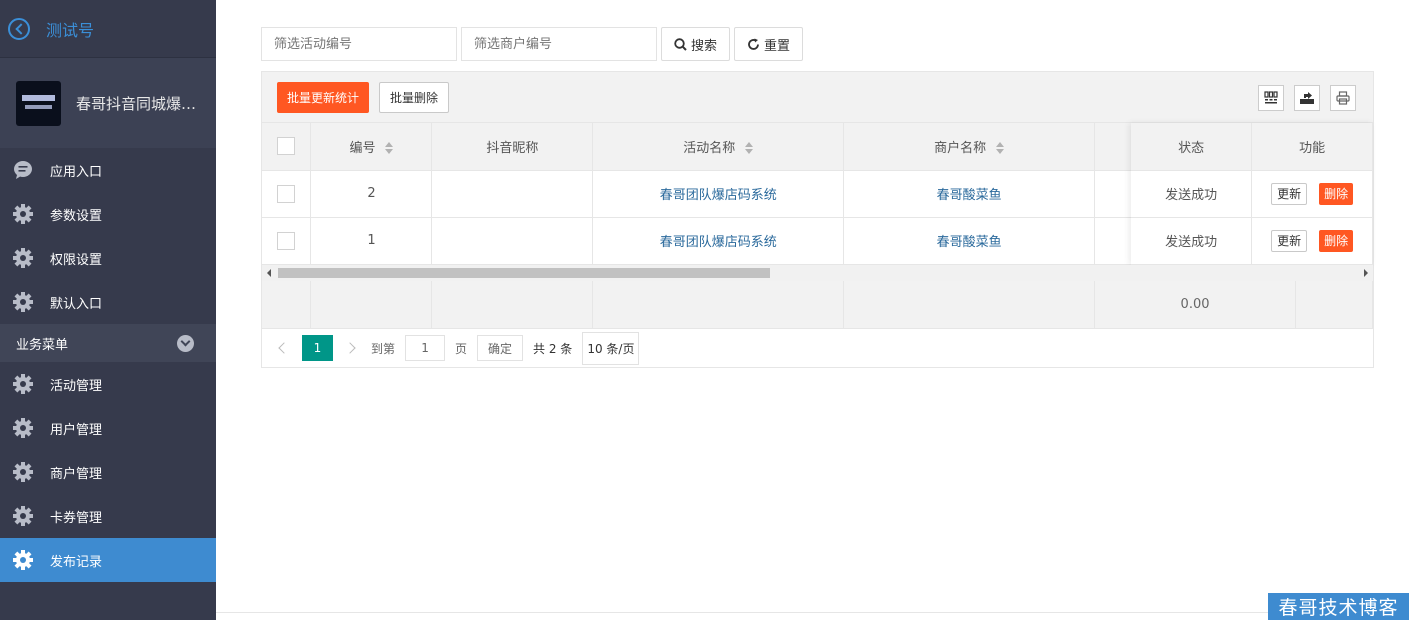  I want to click on chevron-down-icon, so click(185, 343).